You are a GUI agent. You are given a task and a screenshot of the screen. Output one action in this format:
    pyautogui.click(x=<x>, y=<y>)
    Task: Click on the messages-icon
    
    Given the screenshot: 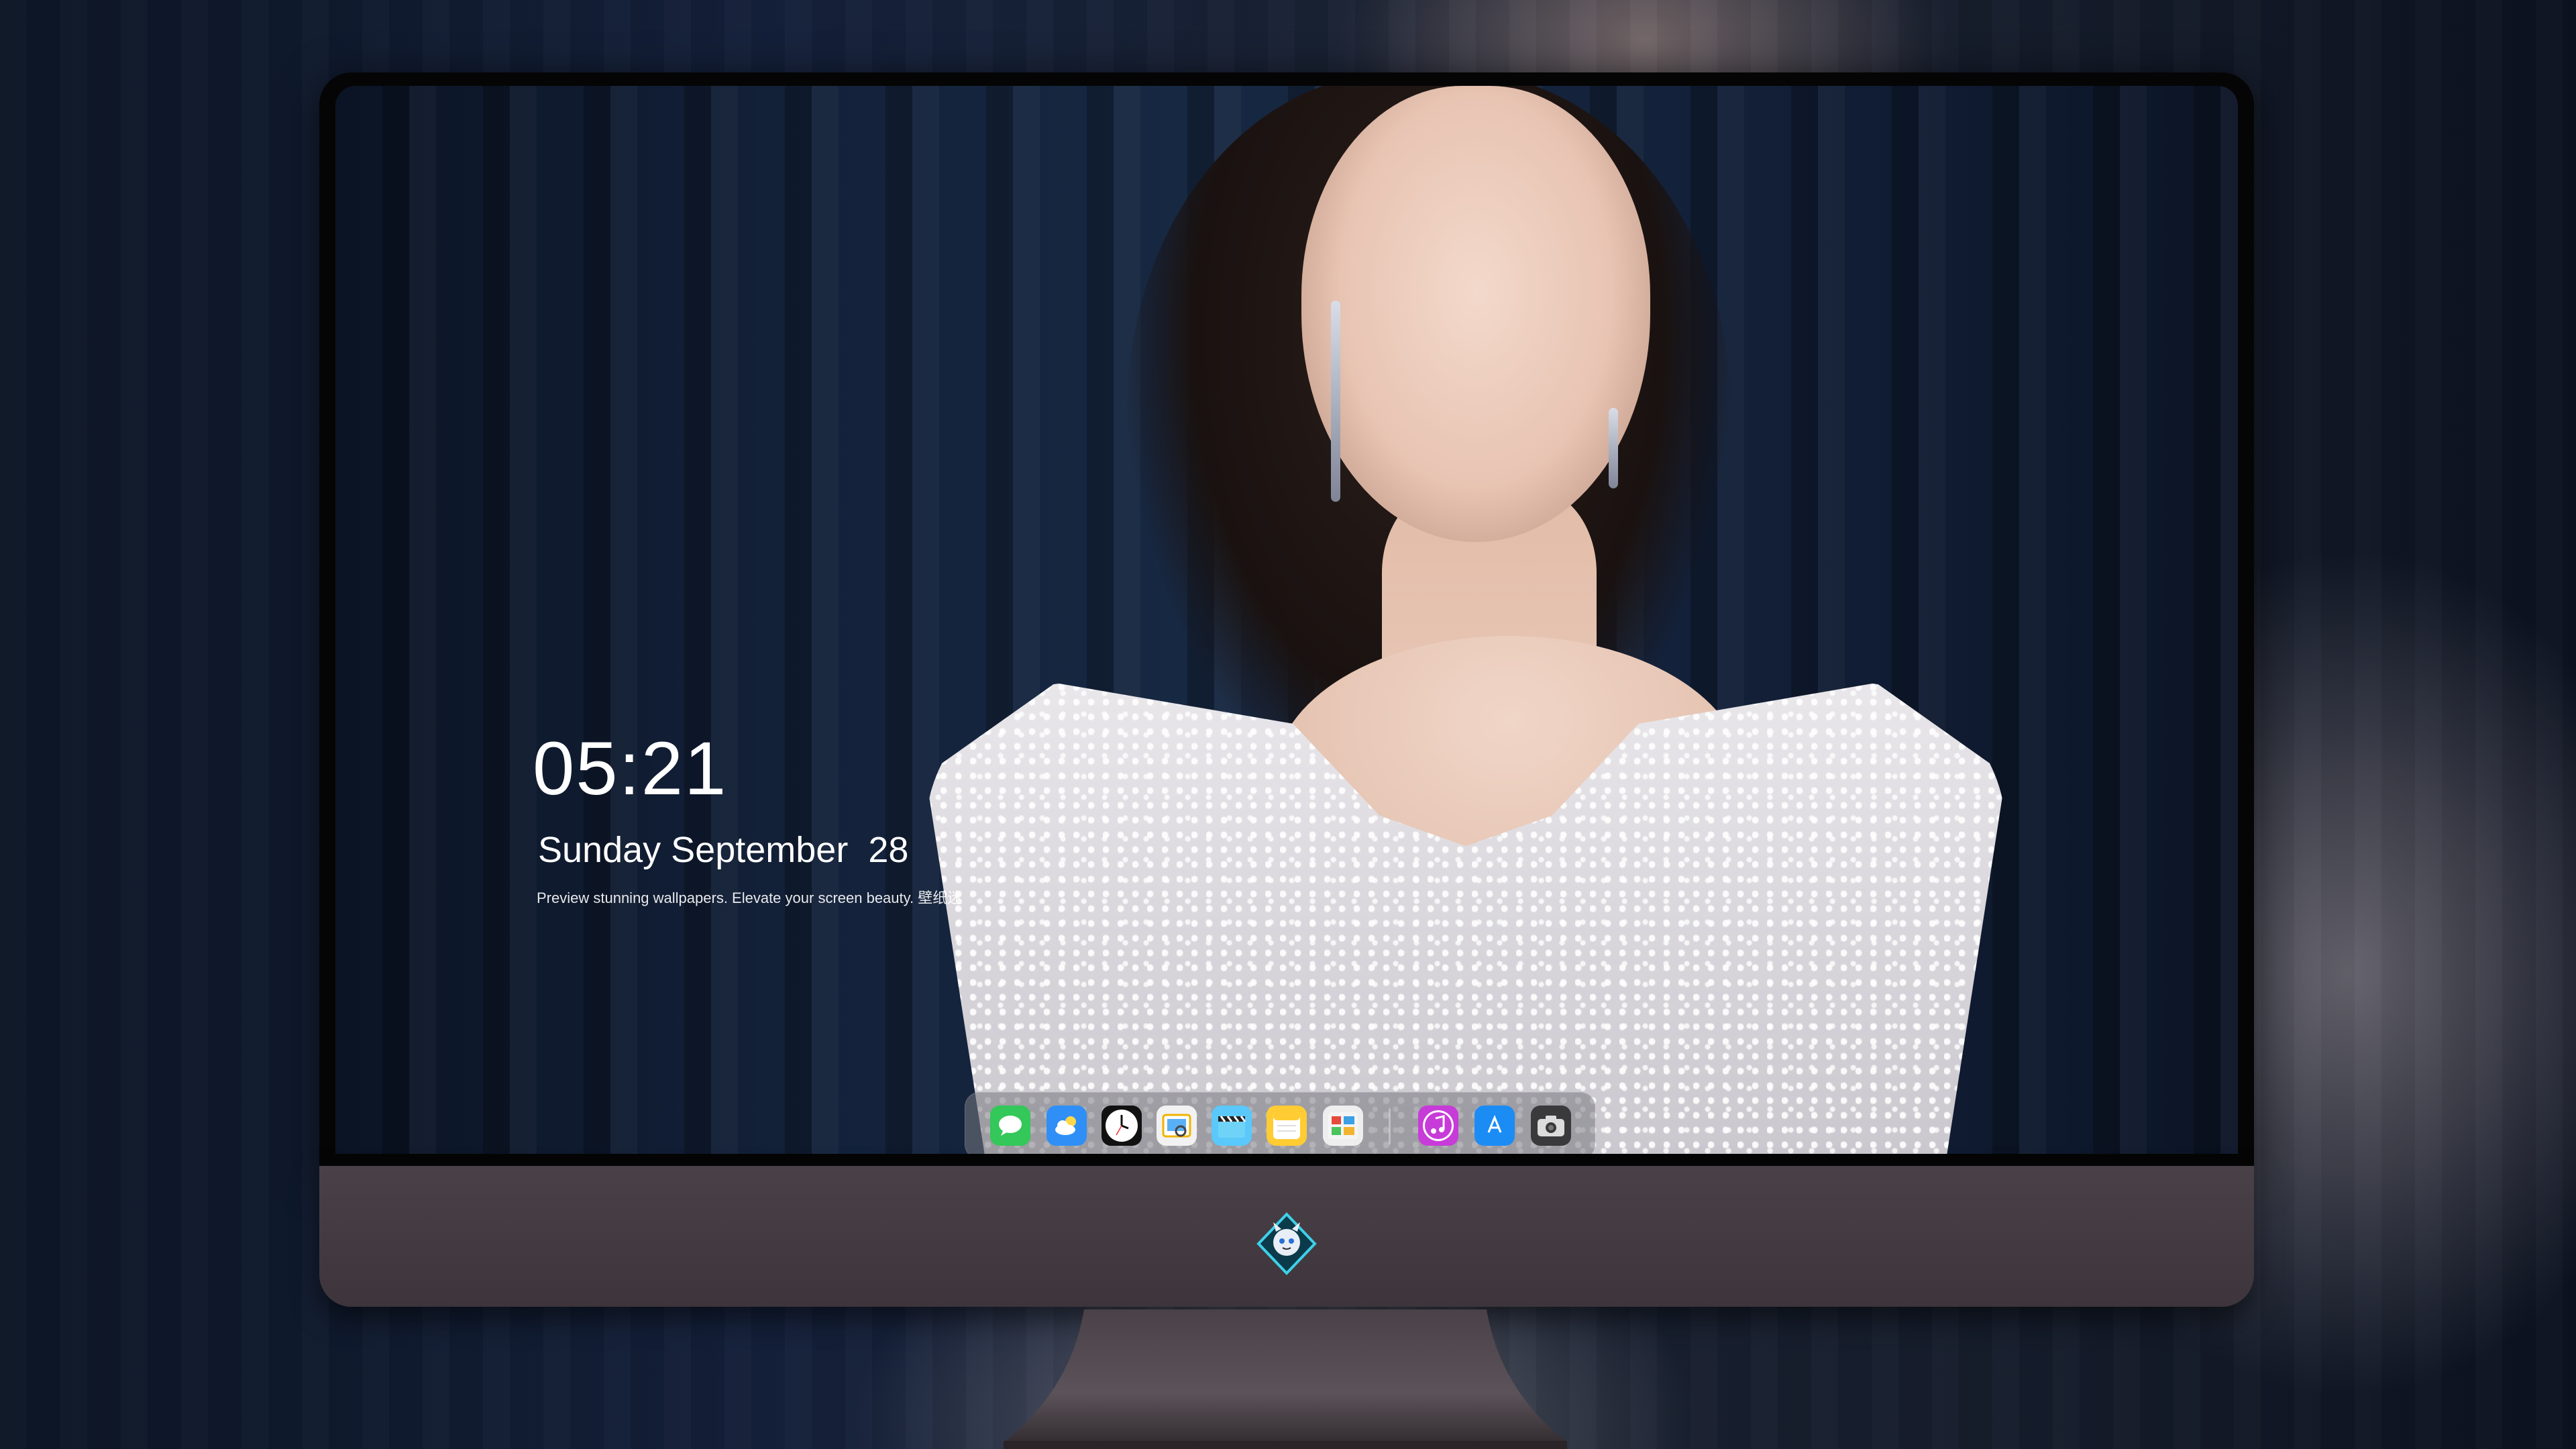 What is the action you would take?
    pyautogui.click(x=1010, y=1126)
    